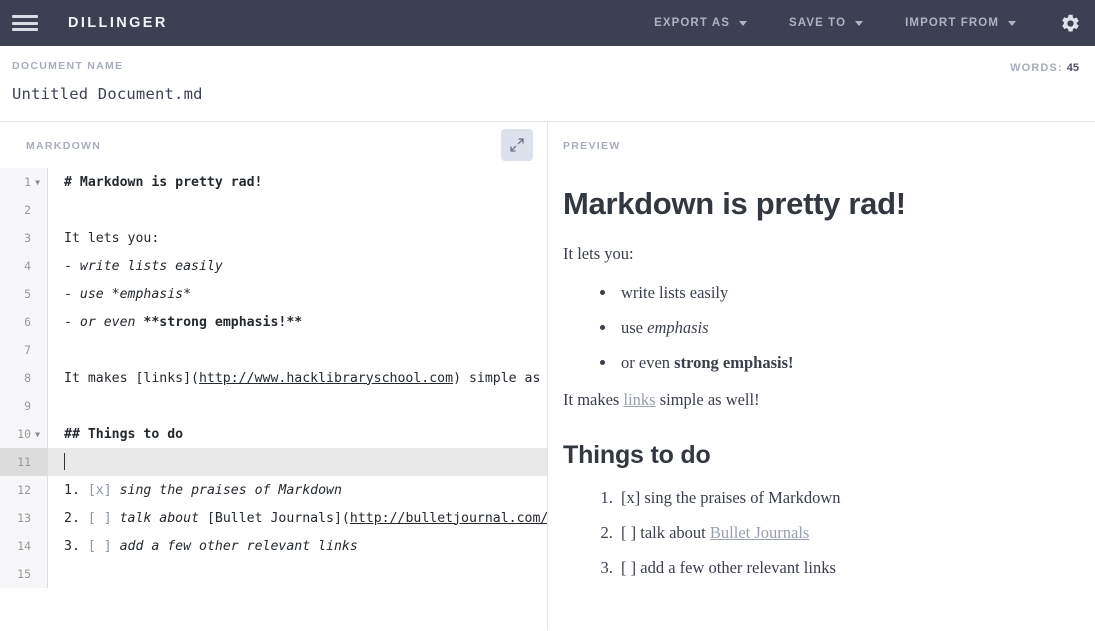  What do you see at coordinates (143, 266) in the screenshot?
I see `code-line-text: - write lists easily` at bounding box center [143, 266].